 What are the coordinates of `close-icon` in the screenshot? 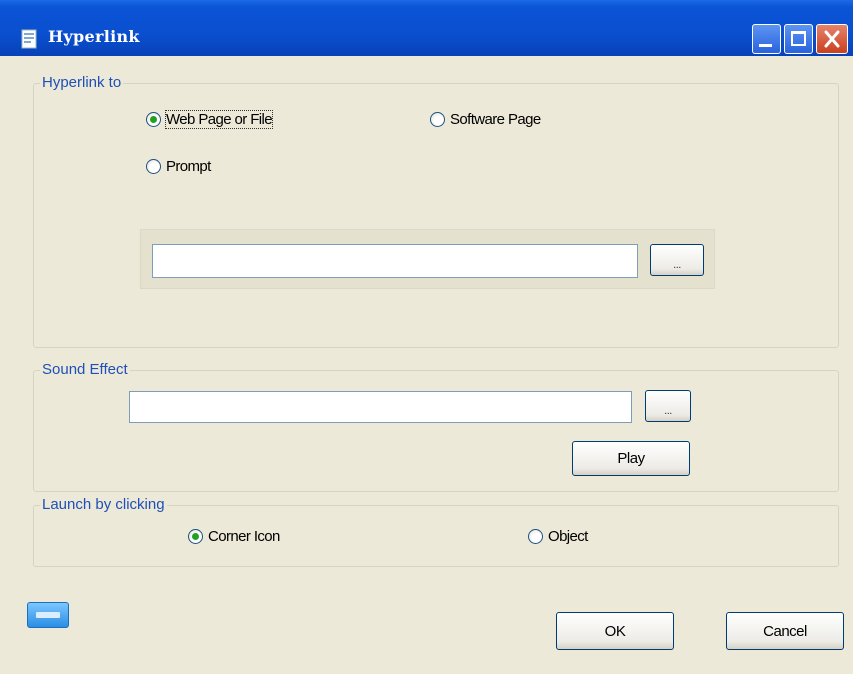 It's located at (832, 39).